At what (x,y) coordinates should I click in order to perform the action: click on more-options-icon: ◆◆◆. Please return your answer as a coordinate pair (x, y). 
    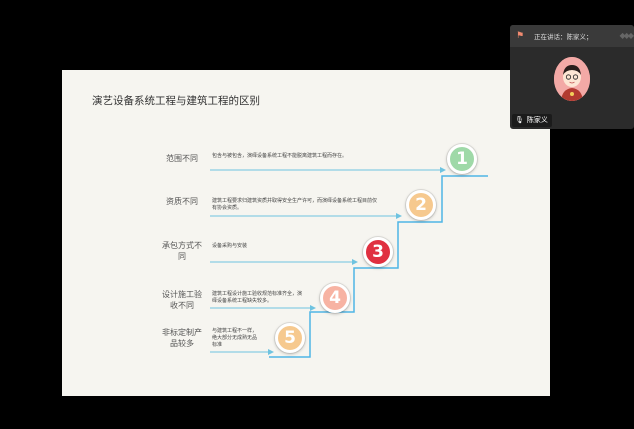
    Looking at the image, I should click on (627, 35).